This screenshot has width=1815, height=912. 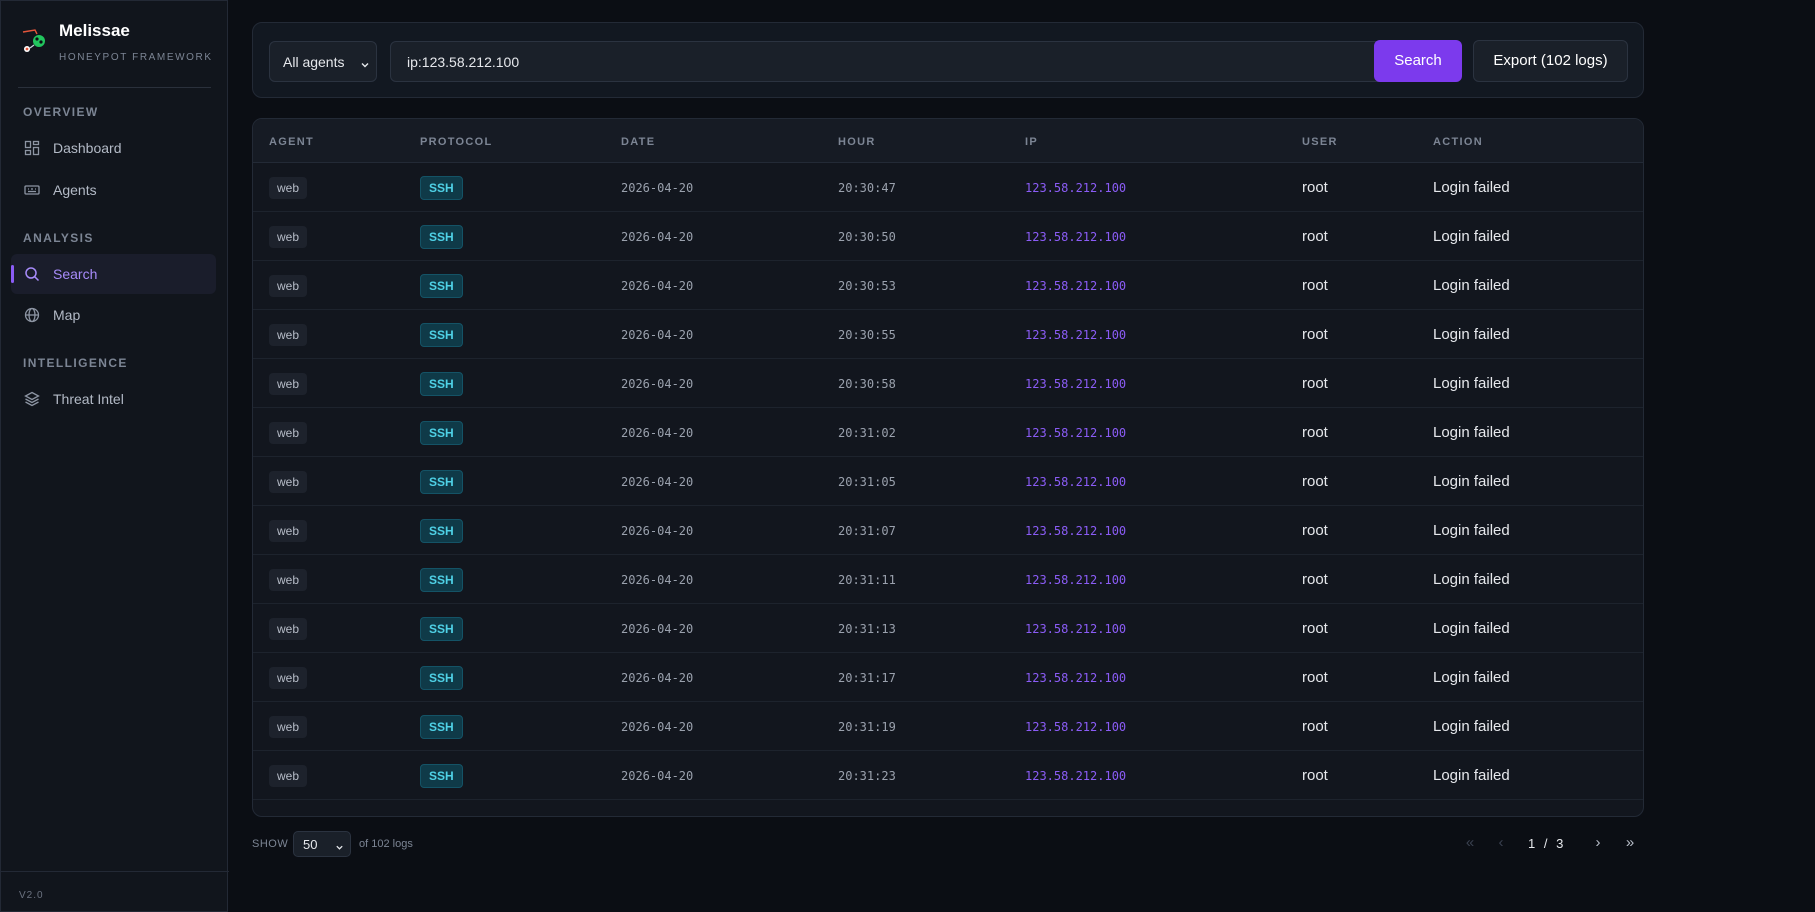 What do you see at coordinates (113, 399) in the screenshot?
I see `sidebar-item-threat-intel: Threat Intel` at bounding box center [113, 399].